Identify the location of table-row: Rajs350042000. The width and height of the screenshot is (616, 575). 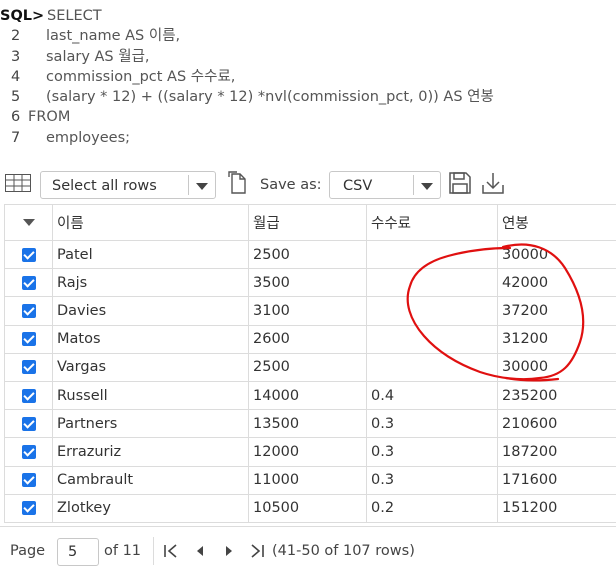
(310, 283).